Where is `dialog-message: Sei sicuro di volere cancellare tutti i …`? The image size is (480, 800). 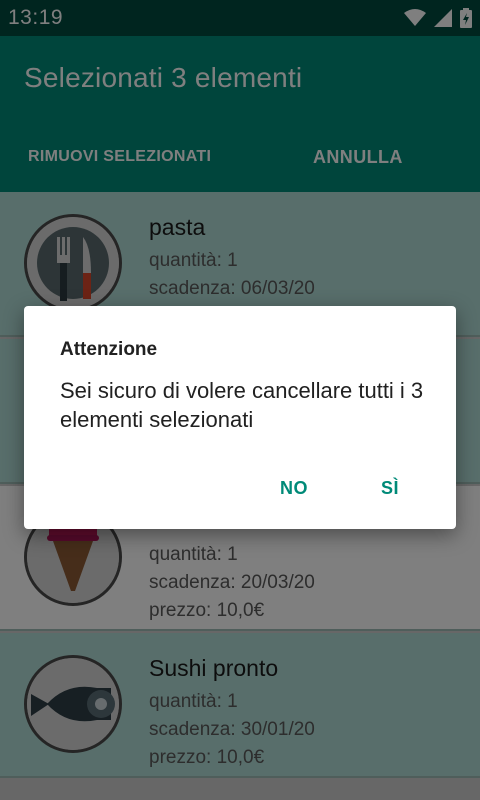 dialog-message: Sei sicuro di volere cancellare tutti i … is located at coordinates (242, 405).